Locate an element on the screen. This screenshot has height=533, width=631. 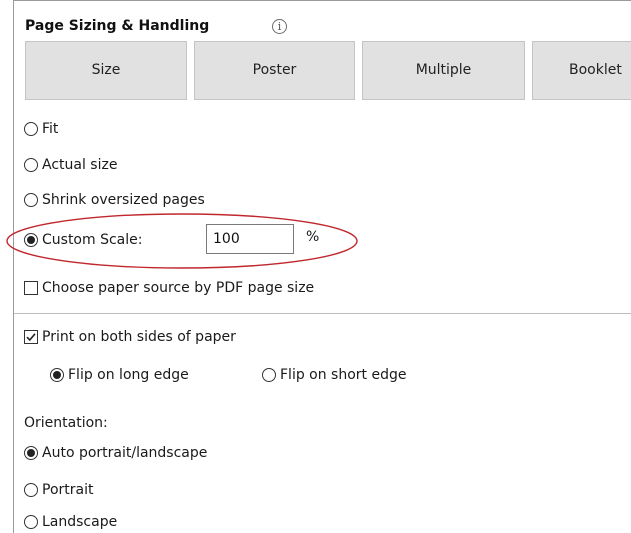
radio-custom-scale-label: Custom Scale: is located at coordinates (92, 240).